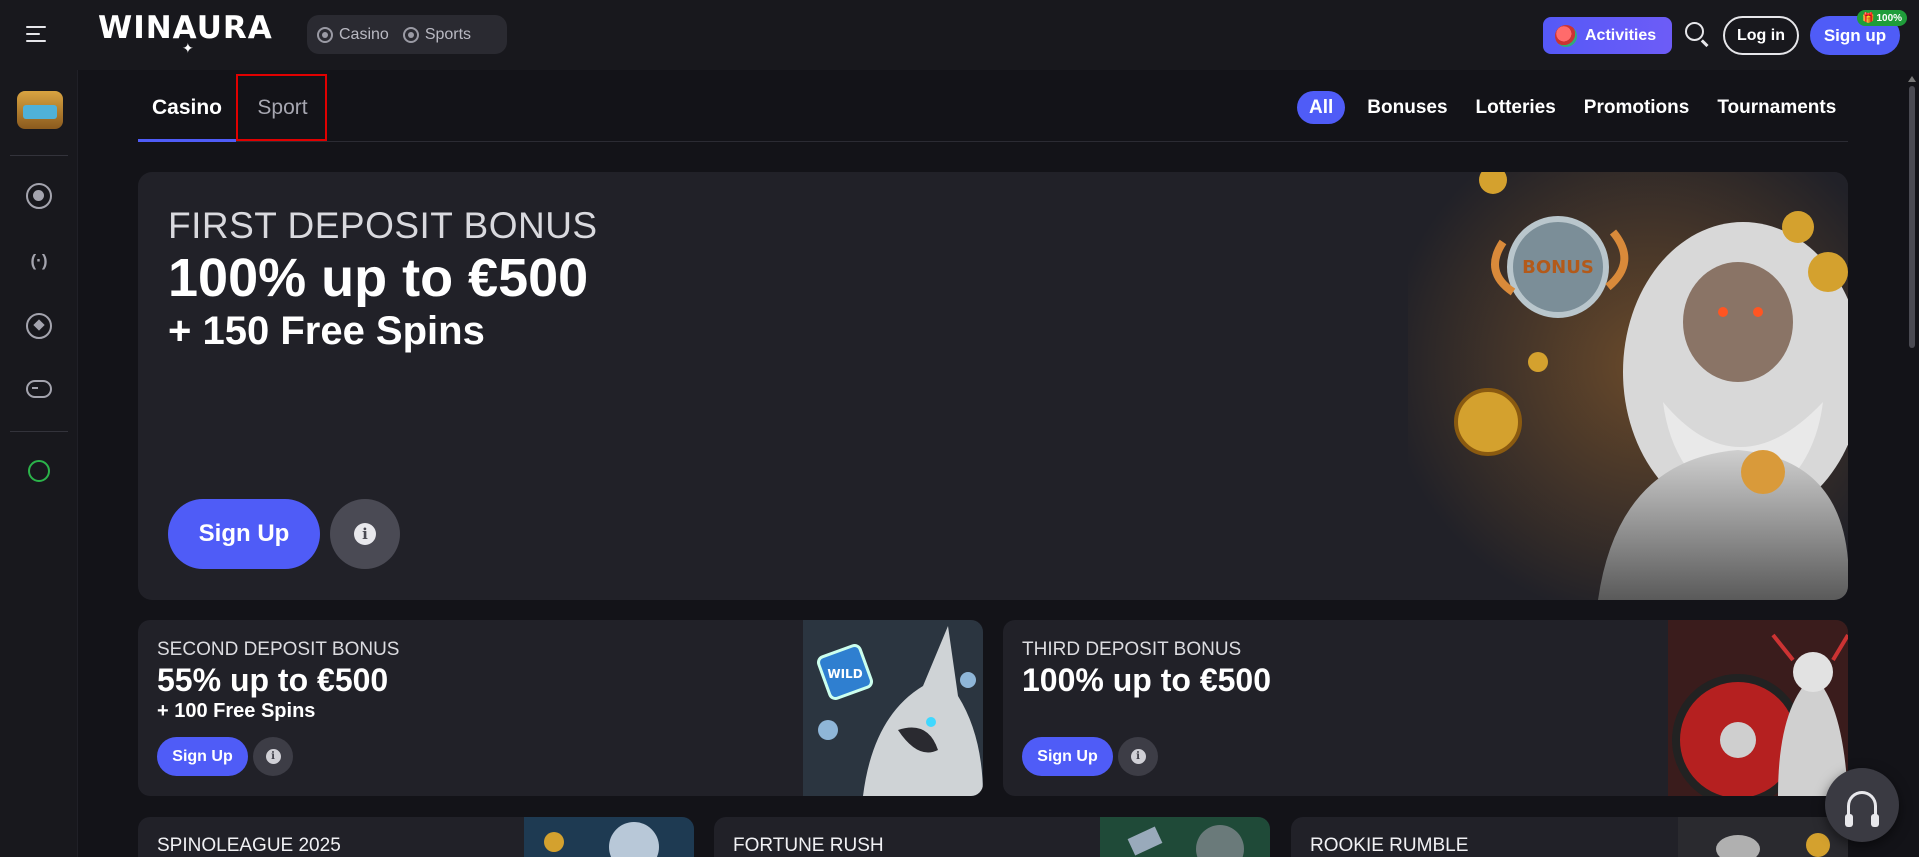 The width and height of the screenshot is (1919, 857). Describe the element at coordinates (185, 33) in the screenshot. I see `logo: WINAURA ✦` at that location.